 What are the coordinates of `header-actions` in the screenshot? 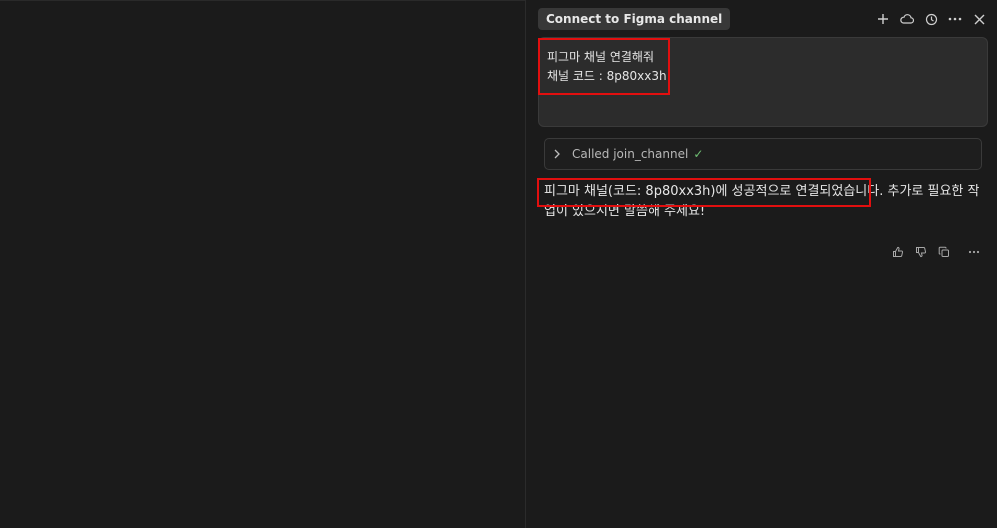 It's located at (931, 19).